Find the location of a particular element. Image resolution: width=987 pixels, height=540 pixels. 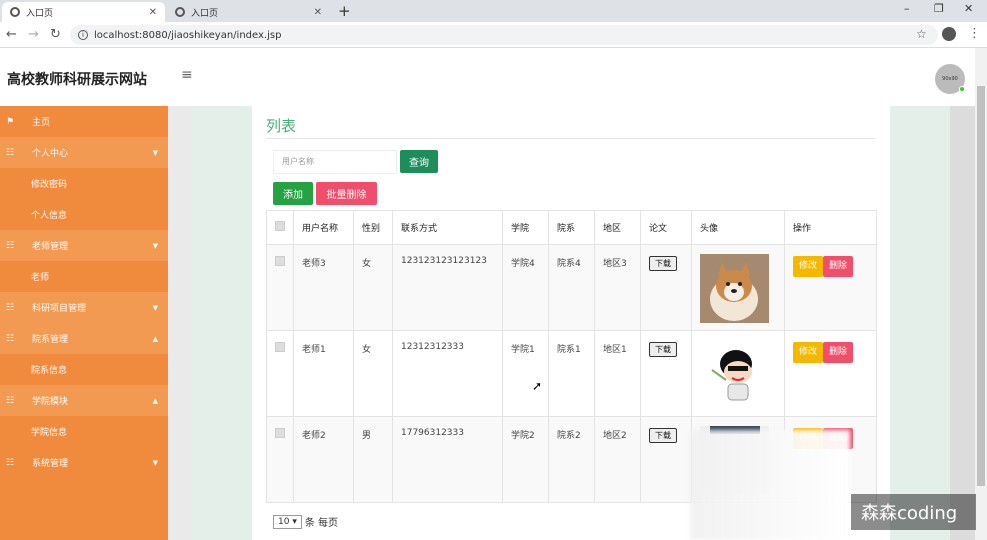

search-input: 用户名称 is located at coordinates (335, 162).